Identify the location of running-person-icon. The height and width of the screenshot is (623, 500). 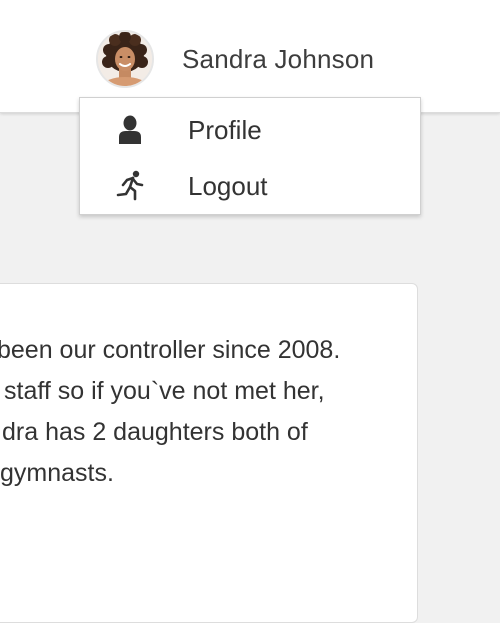
(130, 186).